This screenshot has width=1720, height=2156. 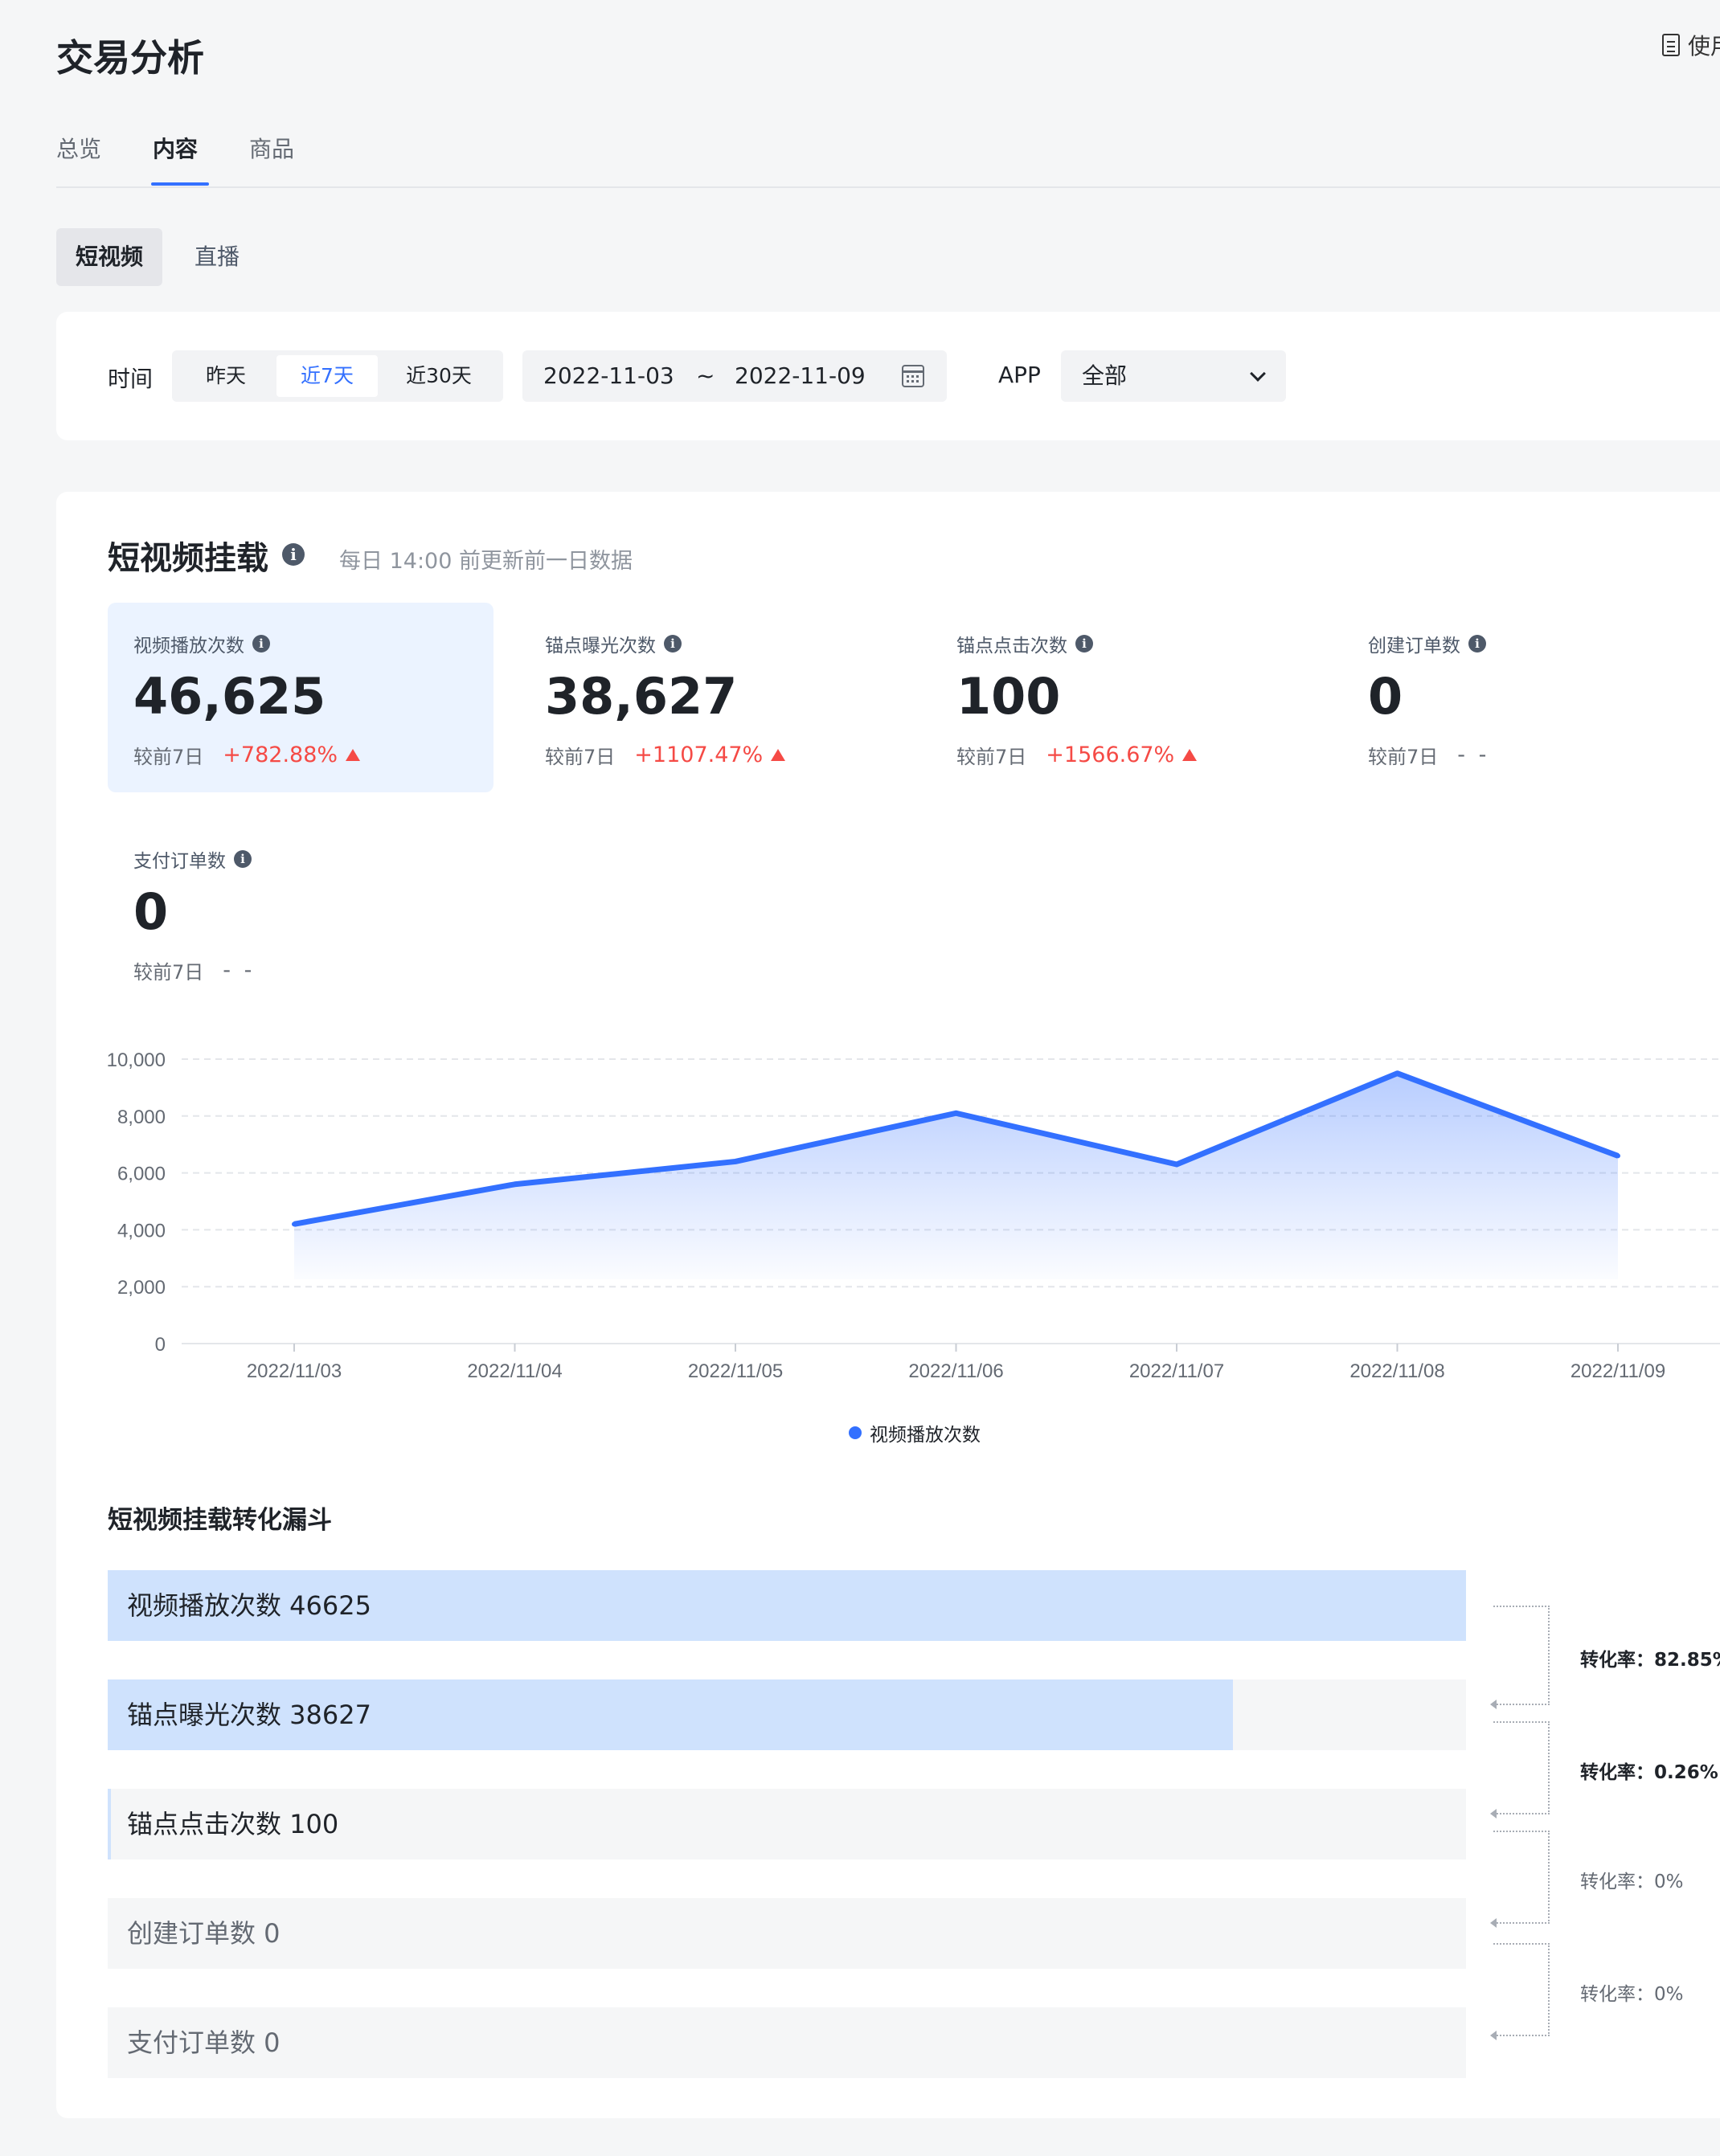 What do you see at coordinates (800, 375) in the screenshot?
I see `date-end: 2022-11-09` at bounding box center [800, 375].